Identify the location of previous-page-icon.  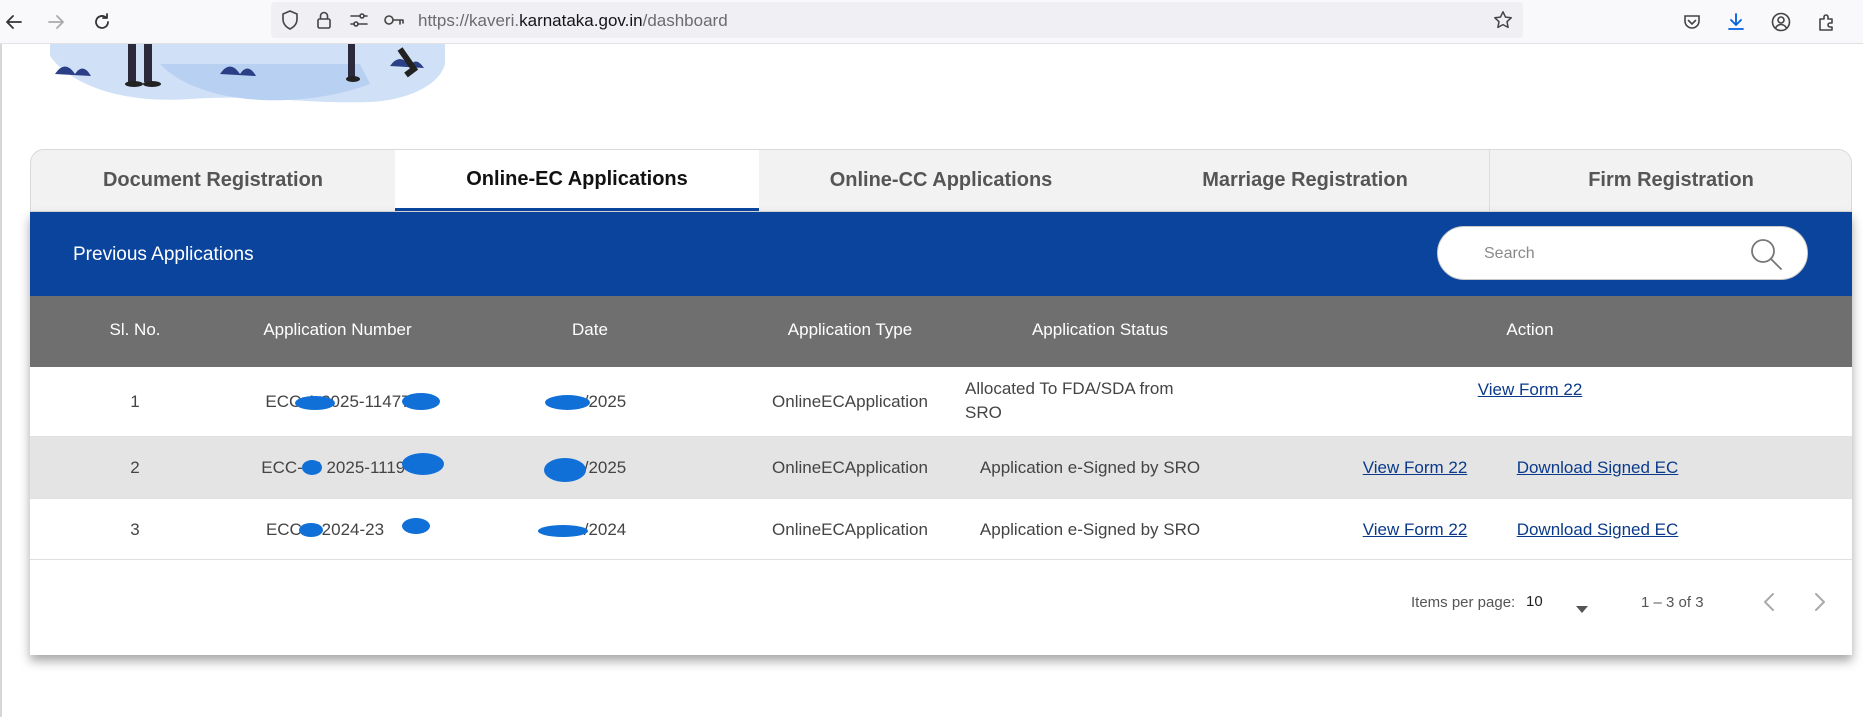
(1769, 604).